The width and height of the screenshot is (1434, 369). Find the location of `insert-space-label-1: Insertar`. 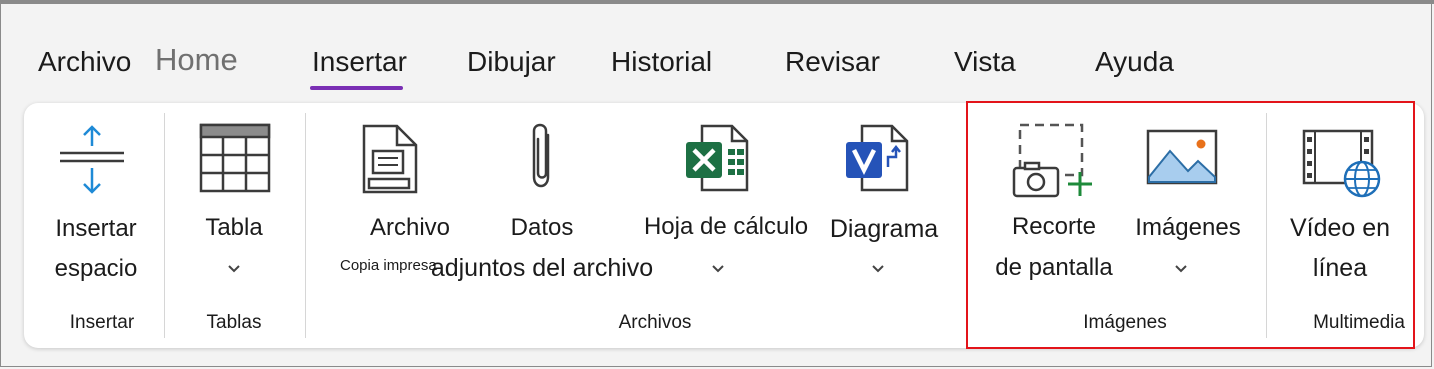

insert-space-label-1: Insertar is located at coordinates (96, 228).